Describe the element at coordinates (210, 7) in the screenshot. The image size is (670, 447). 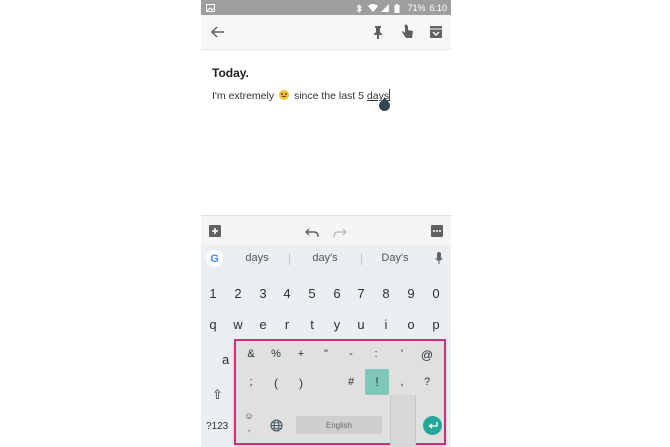
I see `notification-image-icon` at that location.